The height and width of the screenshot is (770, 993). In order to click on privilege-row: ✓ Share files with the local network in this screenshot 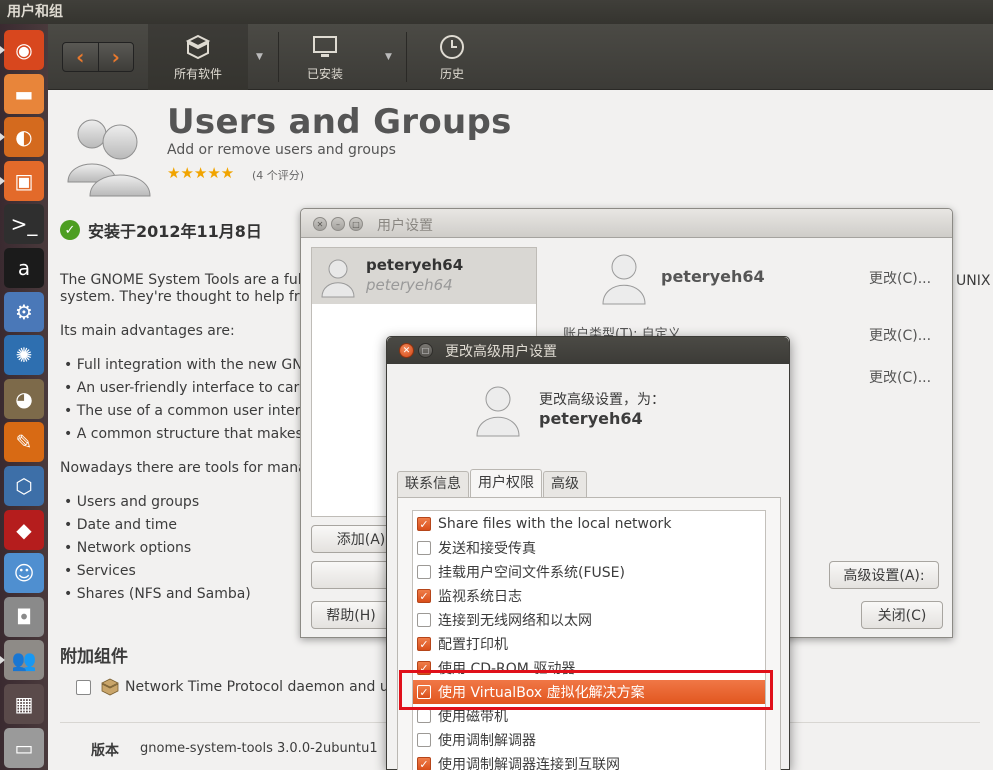, I will do `click(589, 524)`.